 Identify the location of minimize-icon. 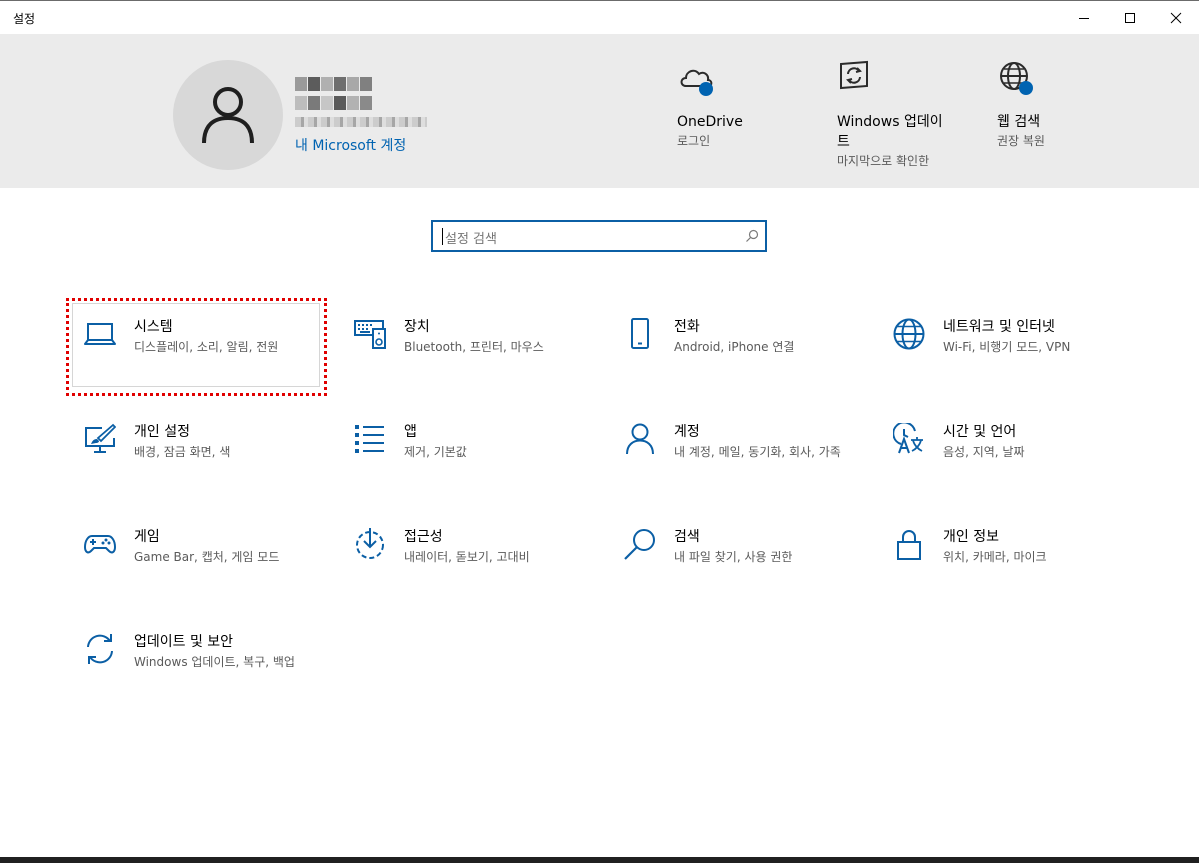
(1084, 18).